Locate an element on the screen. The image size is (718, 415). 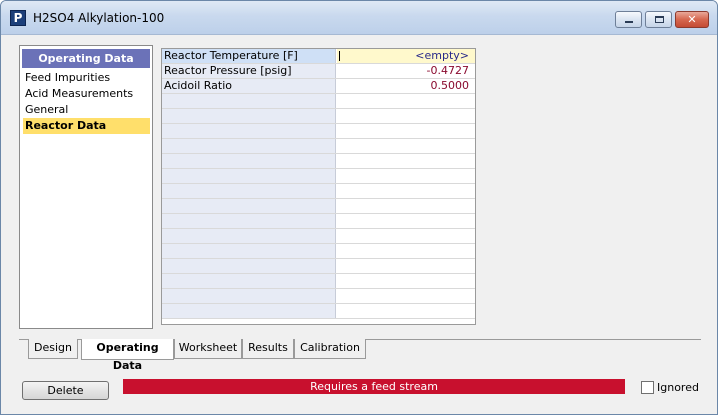
nav-item-feed-impurities: Feed Impurities is located at coordinates (86, 78).